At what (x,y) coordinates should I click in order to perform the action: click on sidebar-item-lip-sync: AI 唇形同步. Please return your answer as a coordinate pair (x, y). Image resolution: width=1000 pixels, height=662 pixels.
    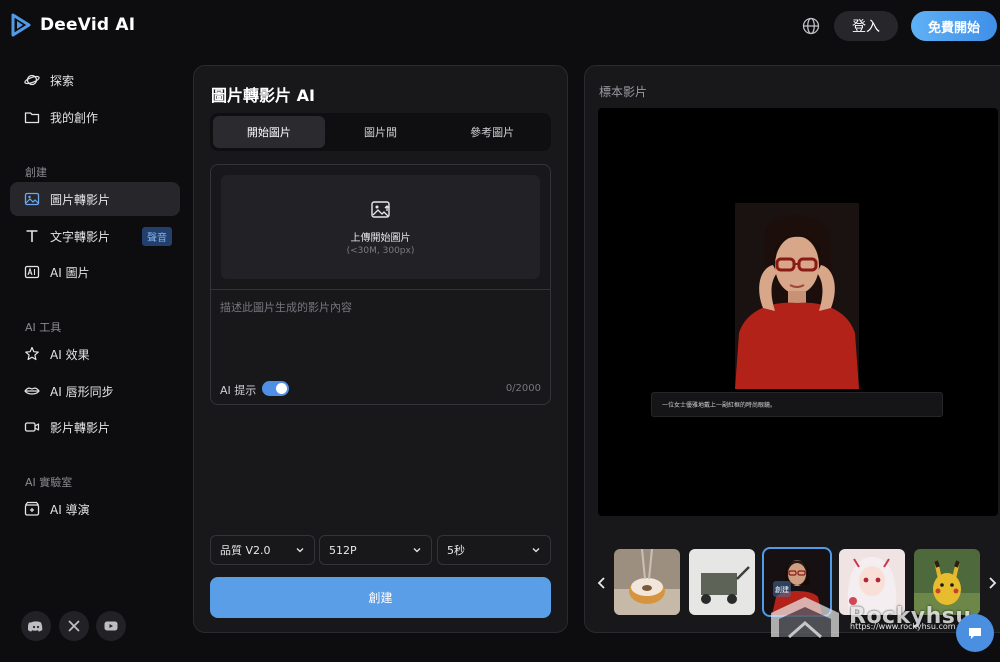
    Looking at the image, I should click on (95, 391).